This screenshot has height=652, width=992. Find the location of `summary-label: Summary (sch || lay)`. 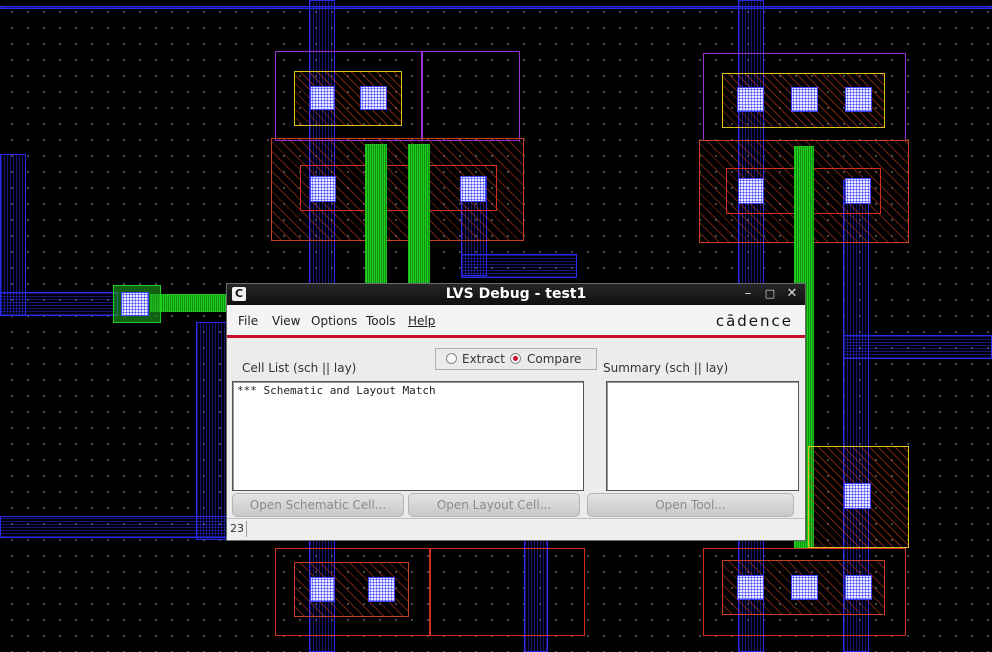

summary-label: Summary (sch || lay) is located at coordinates (666, 368).